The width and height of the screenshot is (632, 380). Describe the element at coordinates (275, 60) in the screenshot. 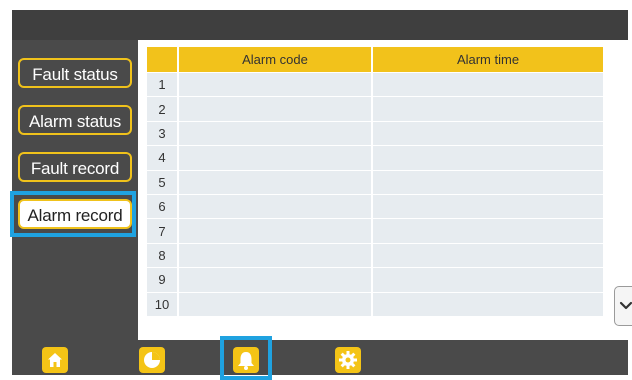

I see `column-header-alarm-code: Alarm code` at that location.